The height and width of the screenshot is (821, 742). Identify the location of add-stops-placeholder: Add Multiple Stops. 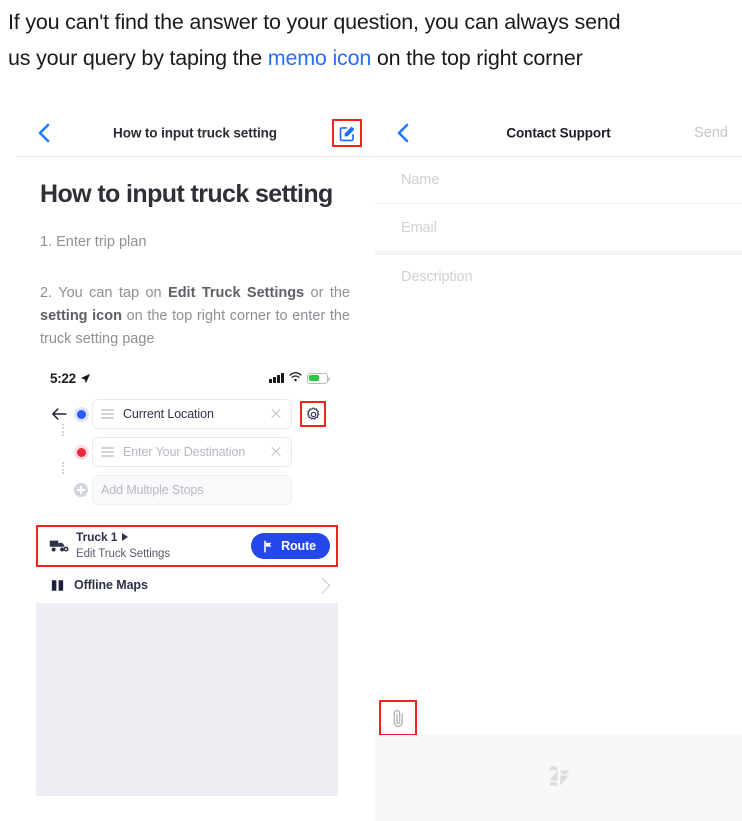
(152, 490).